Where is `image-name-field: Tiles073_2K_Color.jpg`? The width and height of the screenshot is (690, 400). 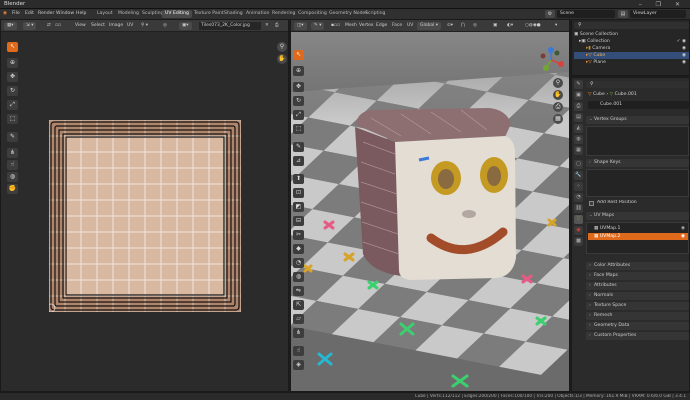 image-name-field: Tiles073_2K_Color.jpg is located at coordinates (230, 26).